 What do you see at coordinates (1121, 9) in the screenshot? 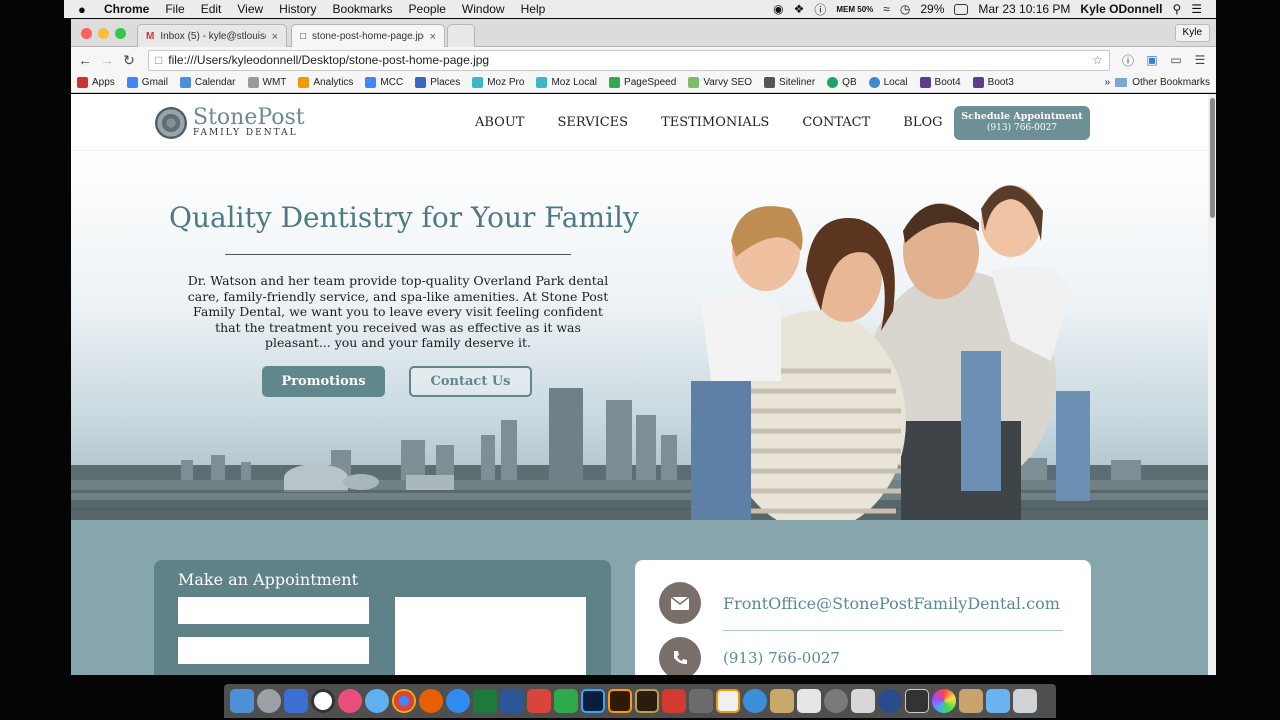
I see `user-name: Kyle ODonnell` at bounding box center [1121, 9].